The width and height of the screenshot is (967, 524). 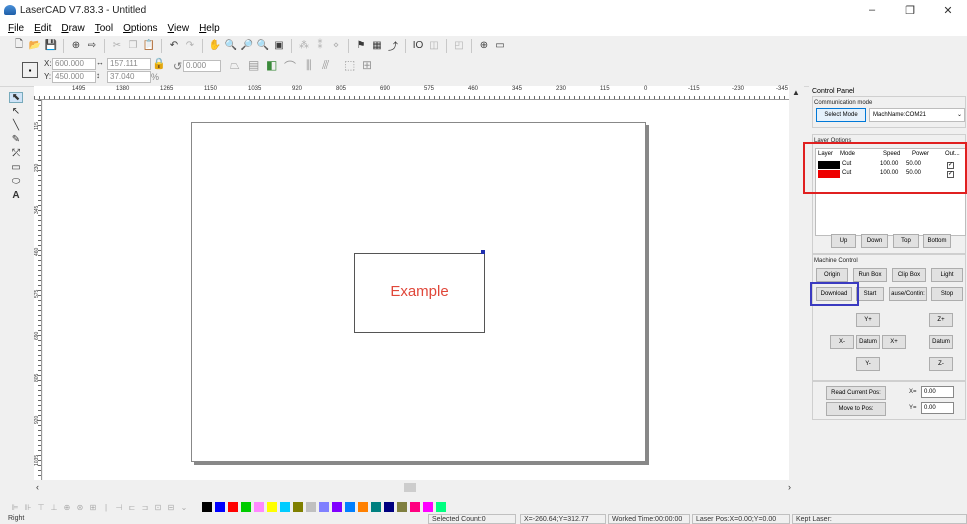 I want to click on layer-up-button: Up, so click(x=843, y=241).